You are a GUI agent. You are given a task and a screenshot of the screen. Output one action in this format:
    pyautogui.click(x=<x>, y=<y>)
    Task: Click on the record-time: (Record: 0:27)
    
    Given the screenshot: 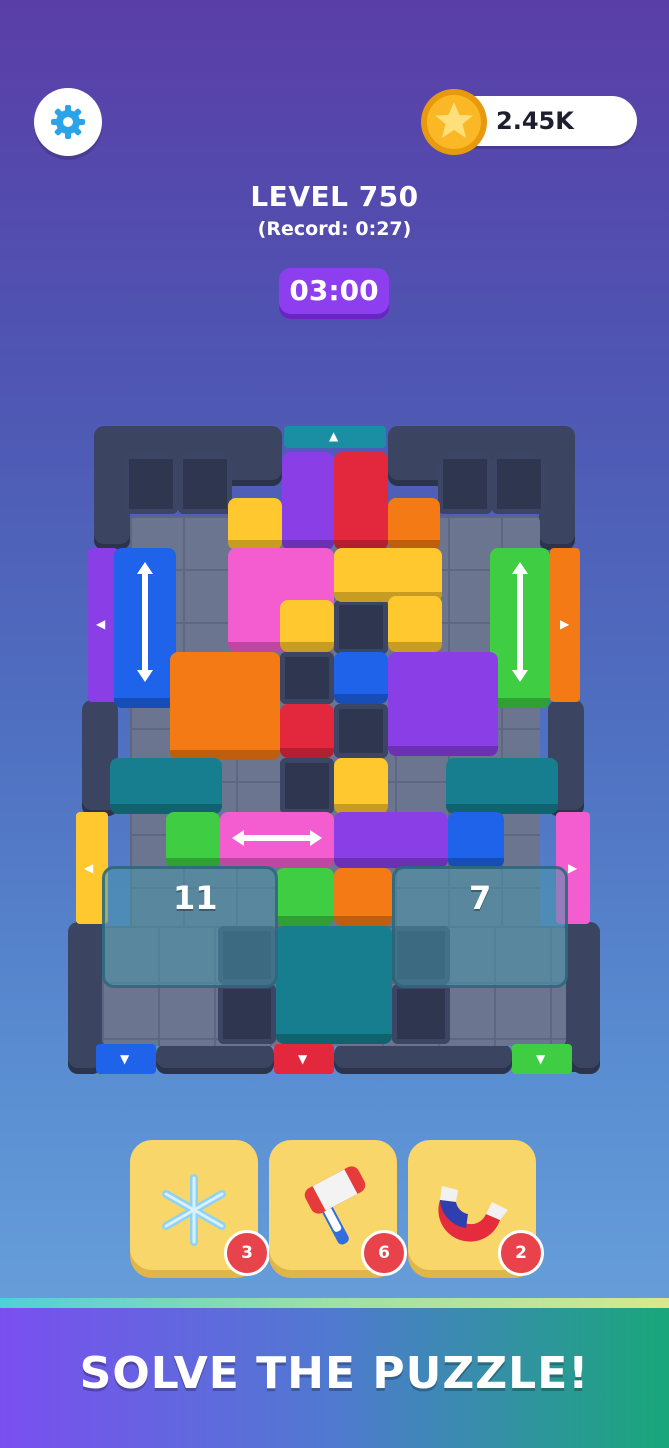 What is the action you would take?
    pyautogui.click(x=334, y=229)
    